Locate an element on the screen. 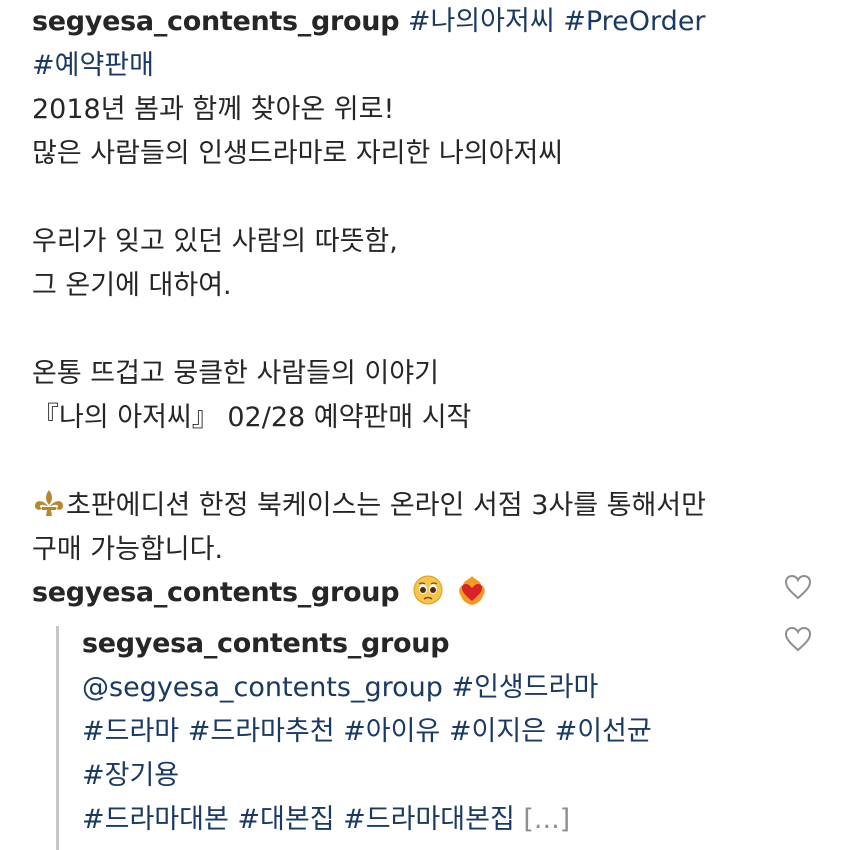 This screenshot has width=850, height=850. heart-on-fire-emoji is located at coordinates (472, 590).